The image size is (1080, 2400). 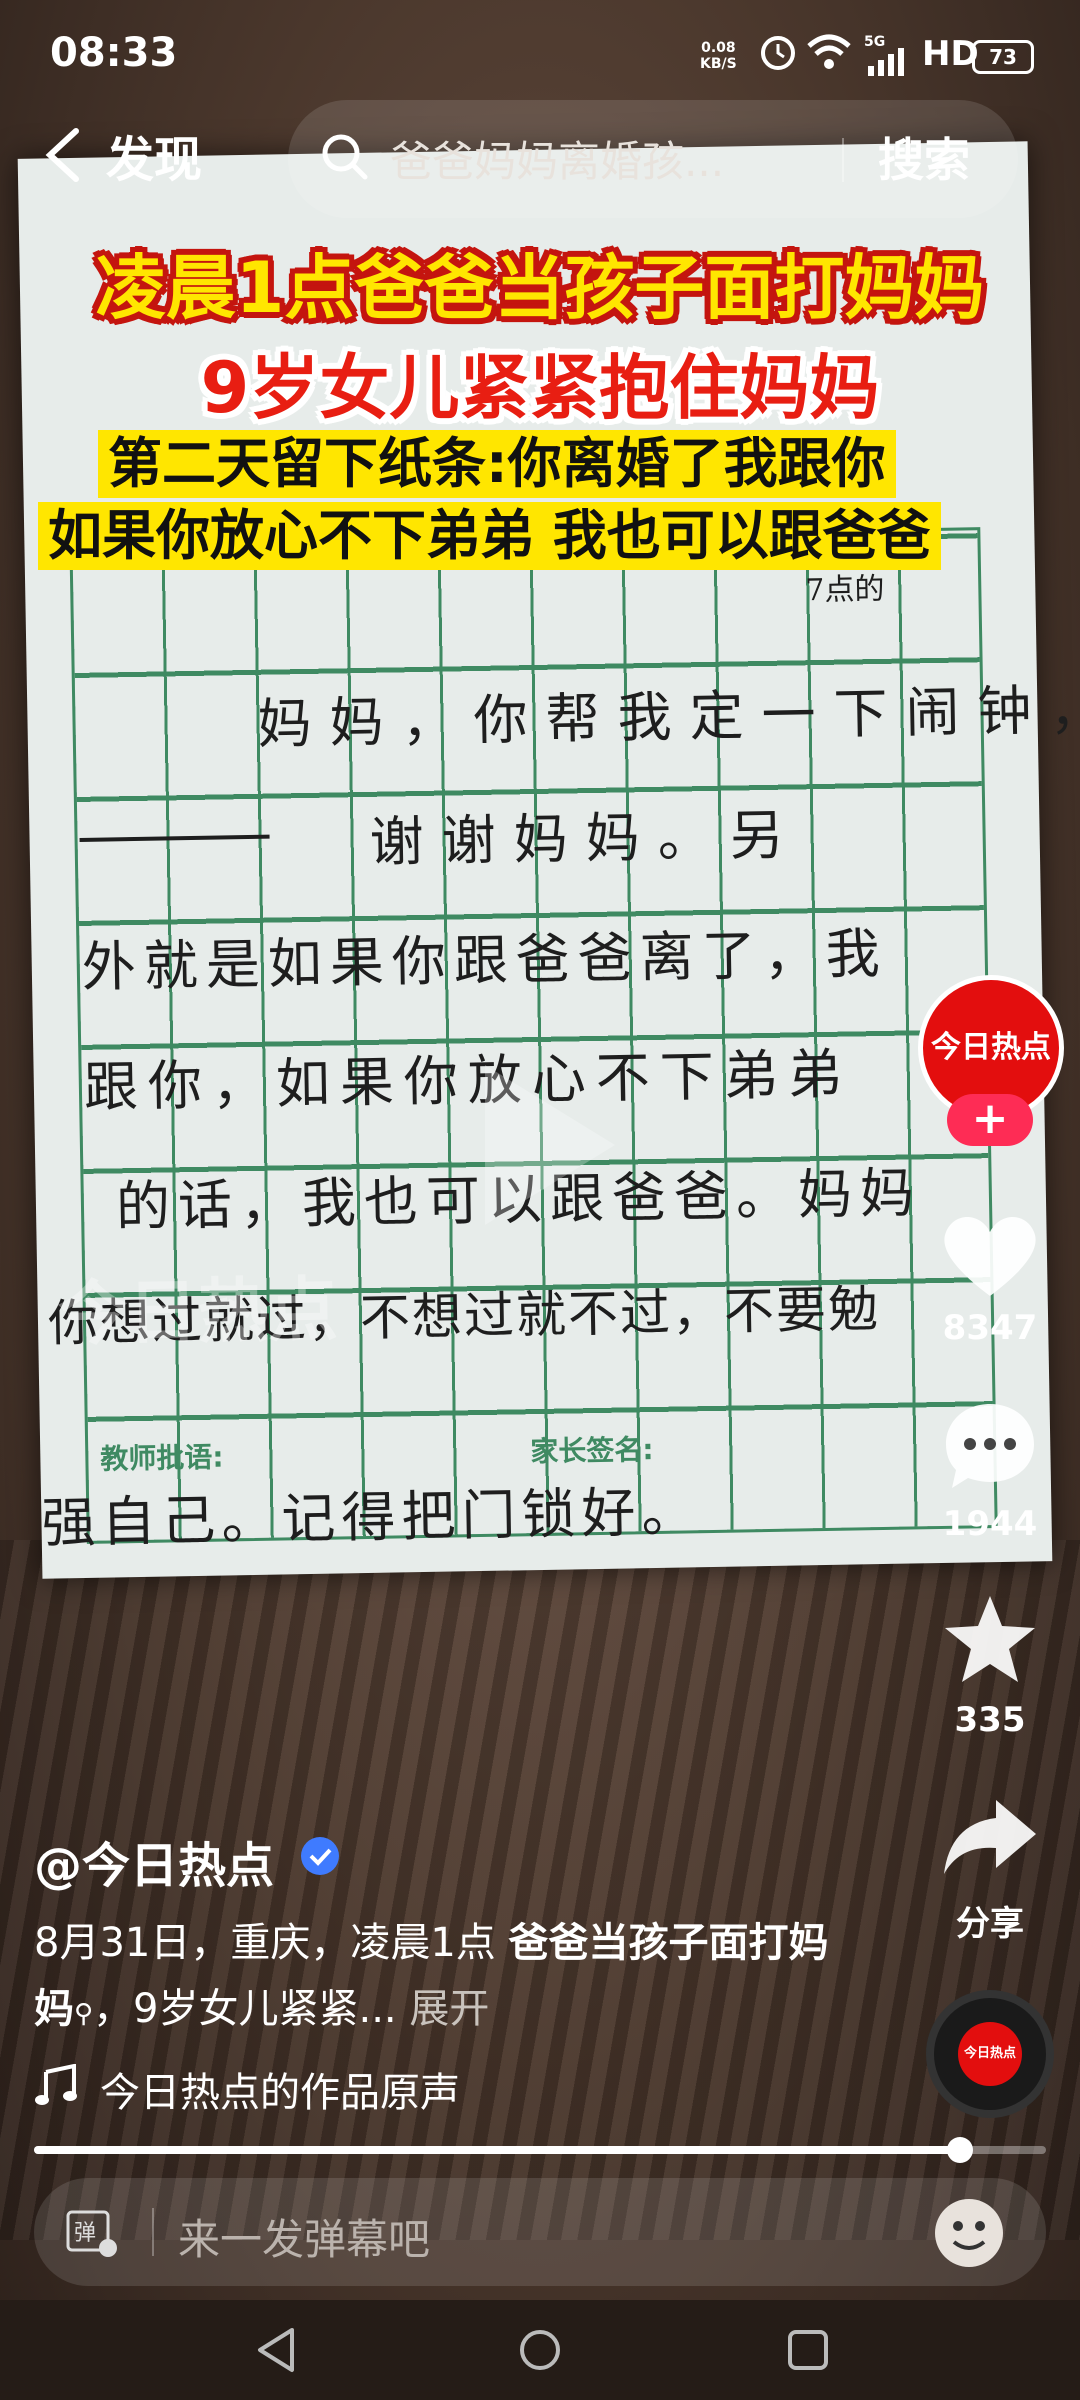 I want to click on nav-home-icon, so click(x=540, y=2350).